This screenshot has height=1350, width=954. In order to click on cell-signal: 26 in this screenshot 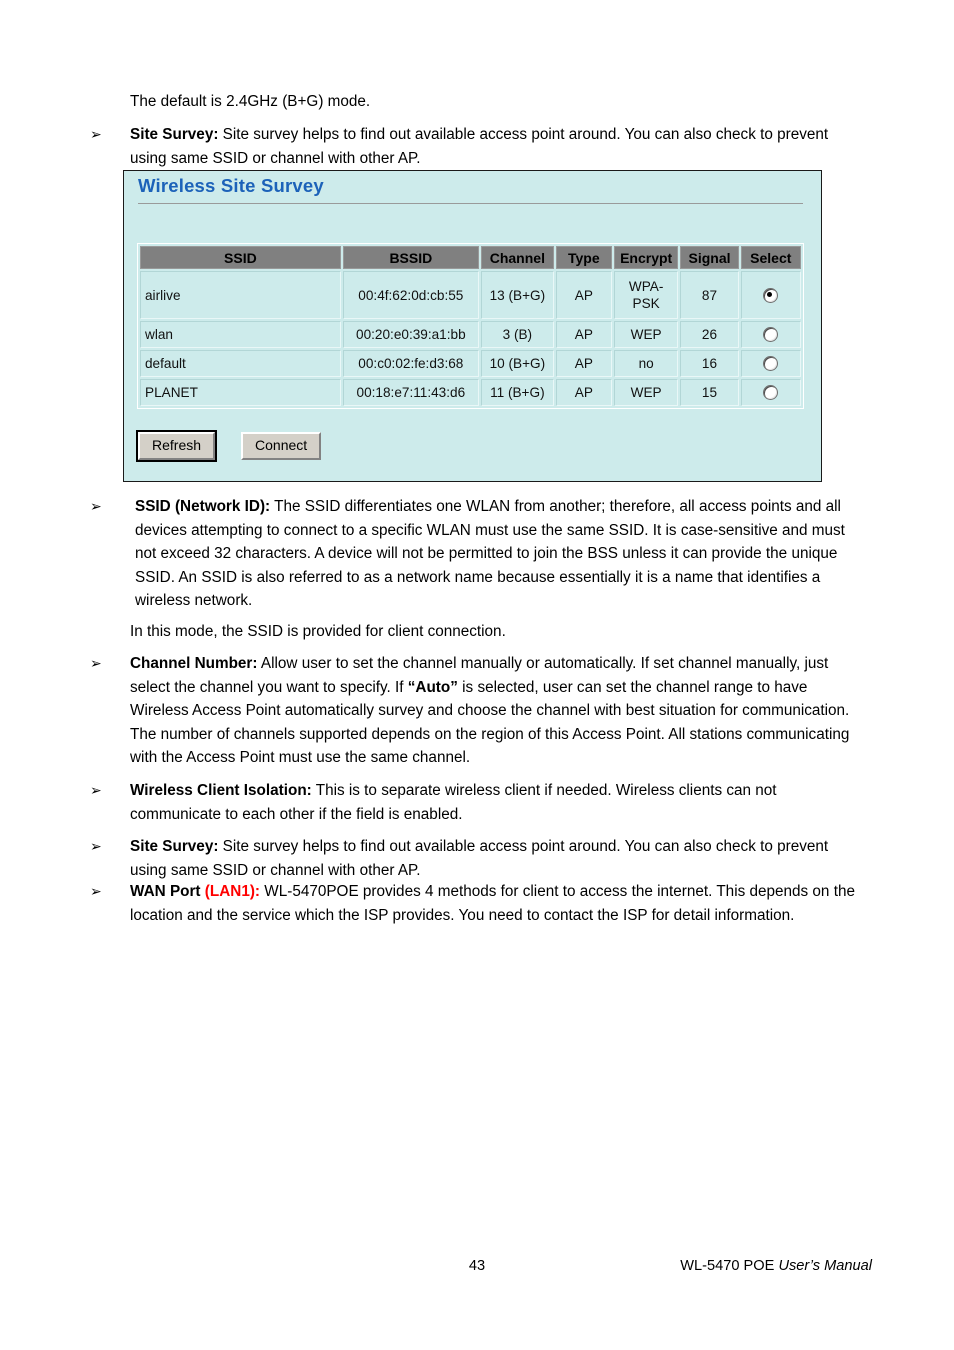, I will do `click(709, 334)`.